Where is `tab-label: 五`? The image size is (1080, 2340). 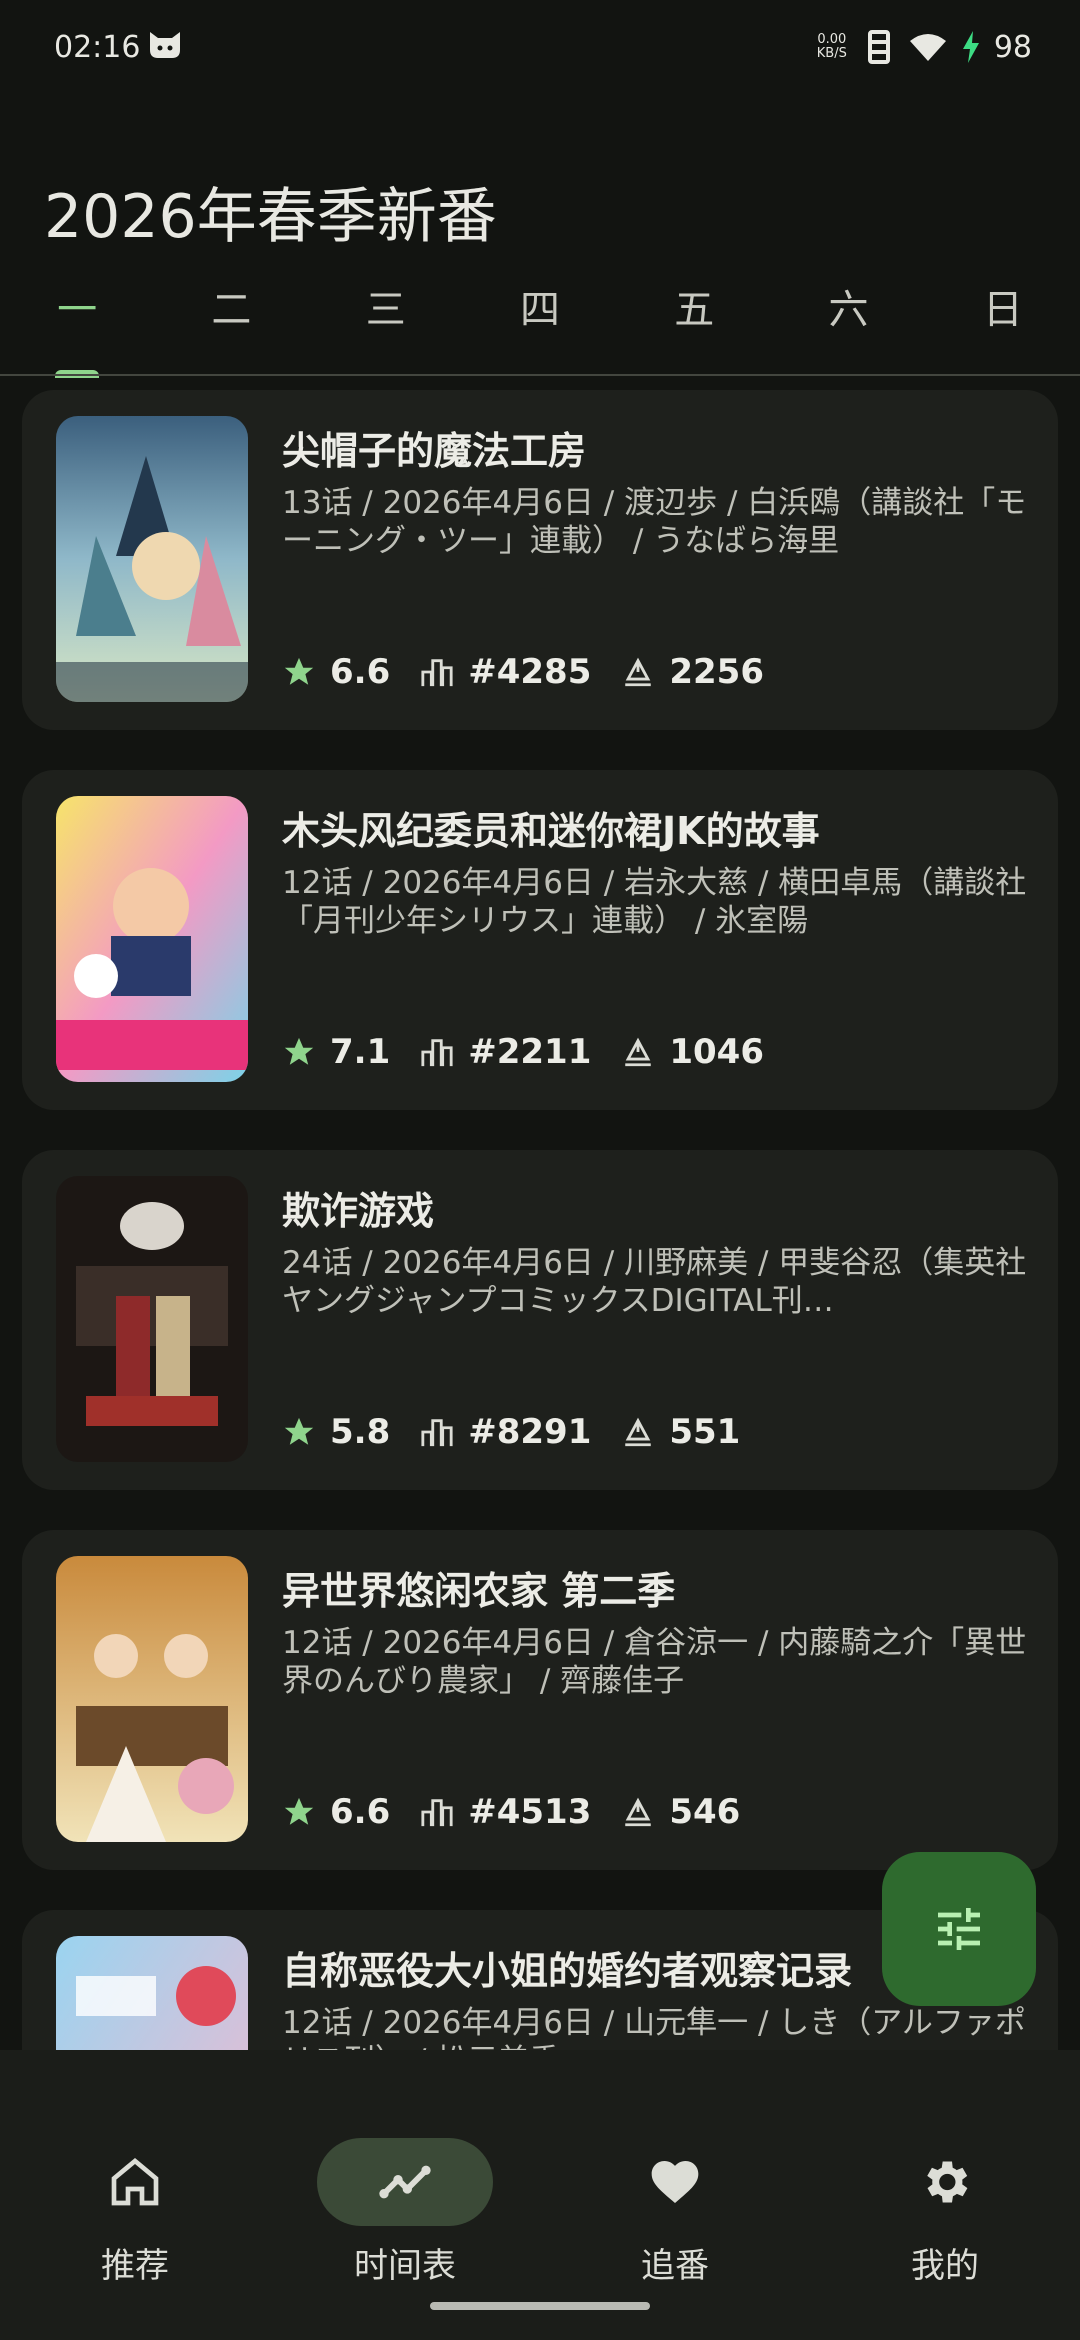 tab-label: 五 is located at coordinates (694, 310).